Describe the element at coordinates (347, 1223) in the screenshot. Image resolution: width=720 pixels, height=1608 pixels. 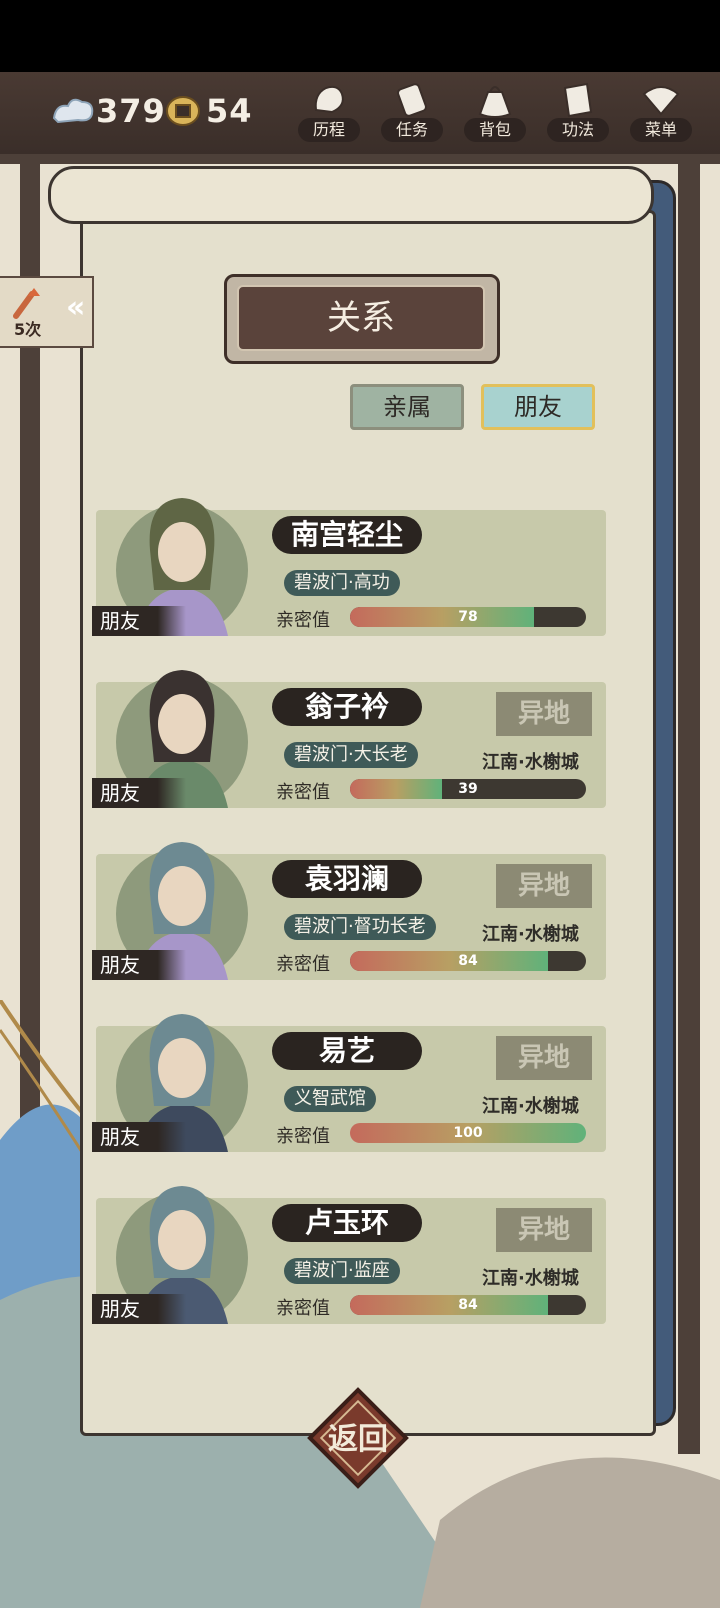
I see `character-name: 卢玉环` at that location.